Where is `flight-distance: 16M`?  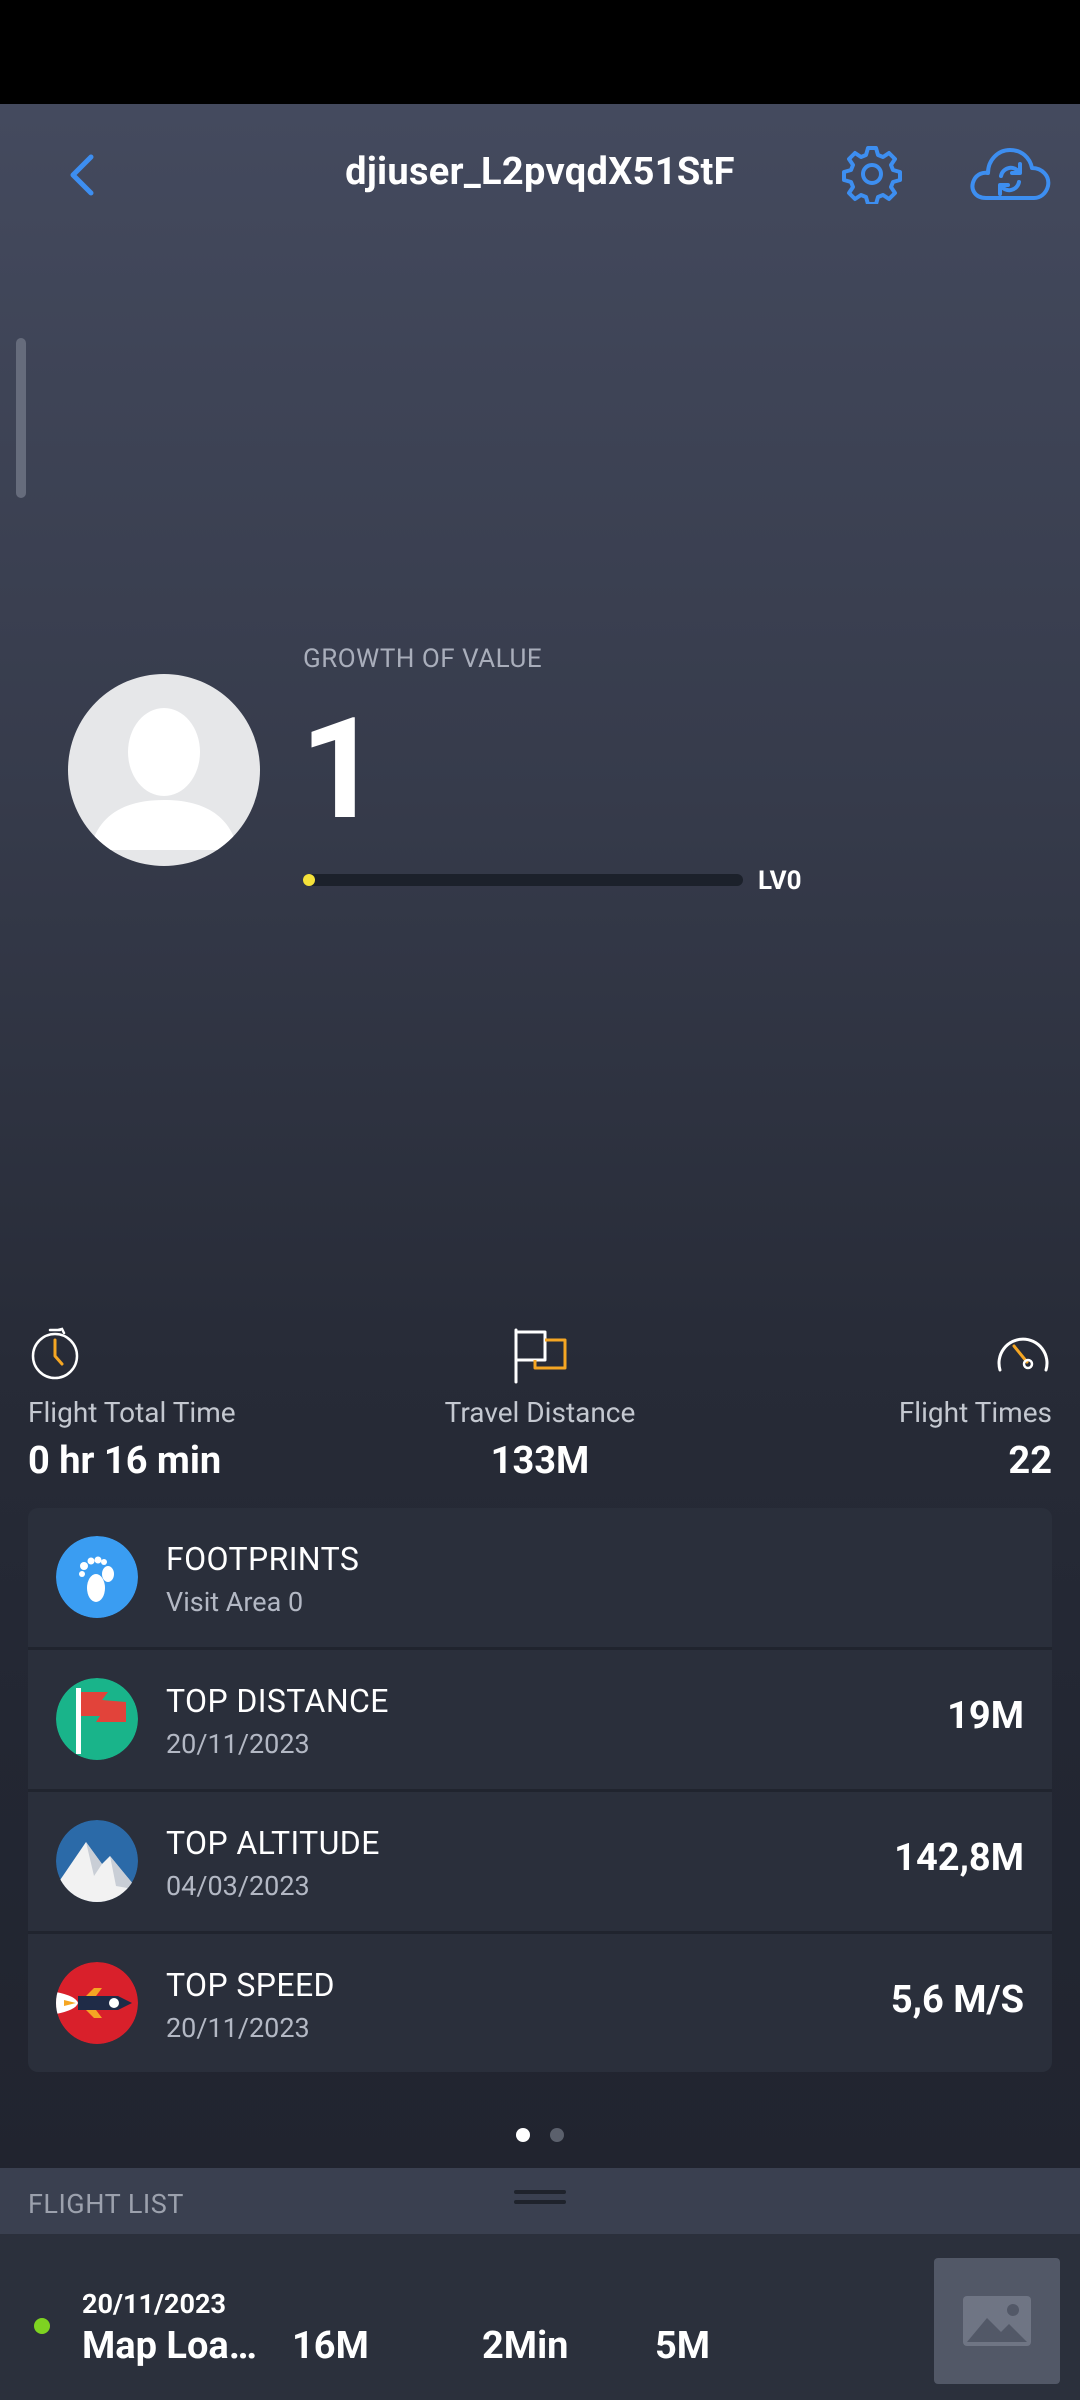
flight-distance: 16M is located at coordinates (330, 2346).